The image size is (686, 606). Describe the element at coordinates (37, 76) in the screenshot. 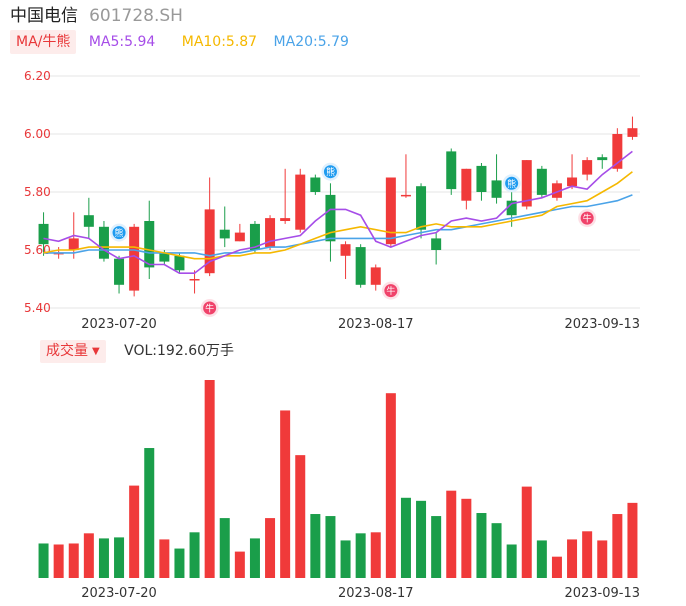

I see `y-tick-label: 6.20` at that location.